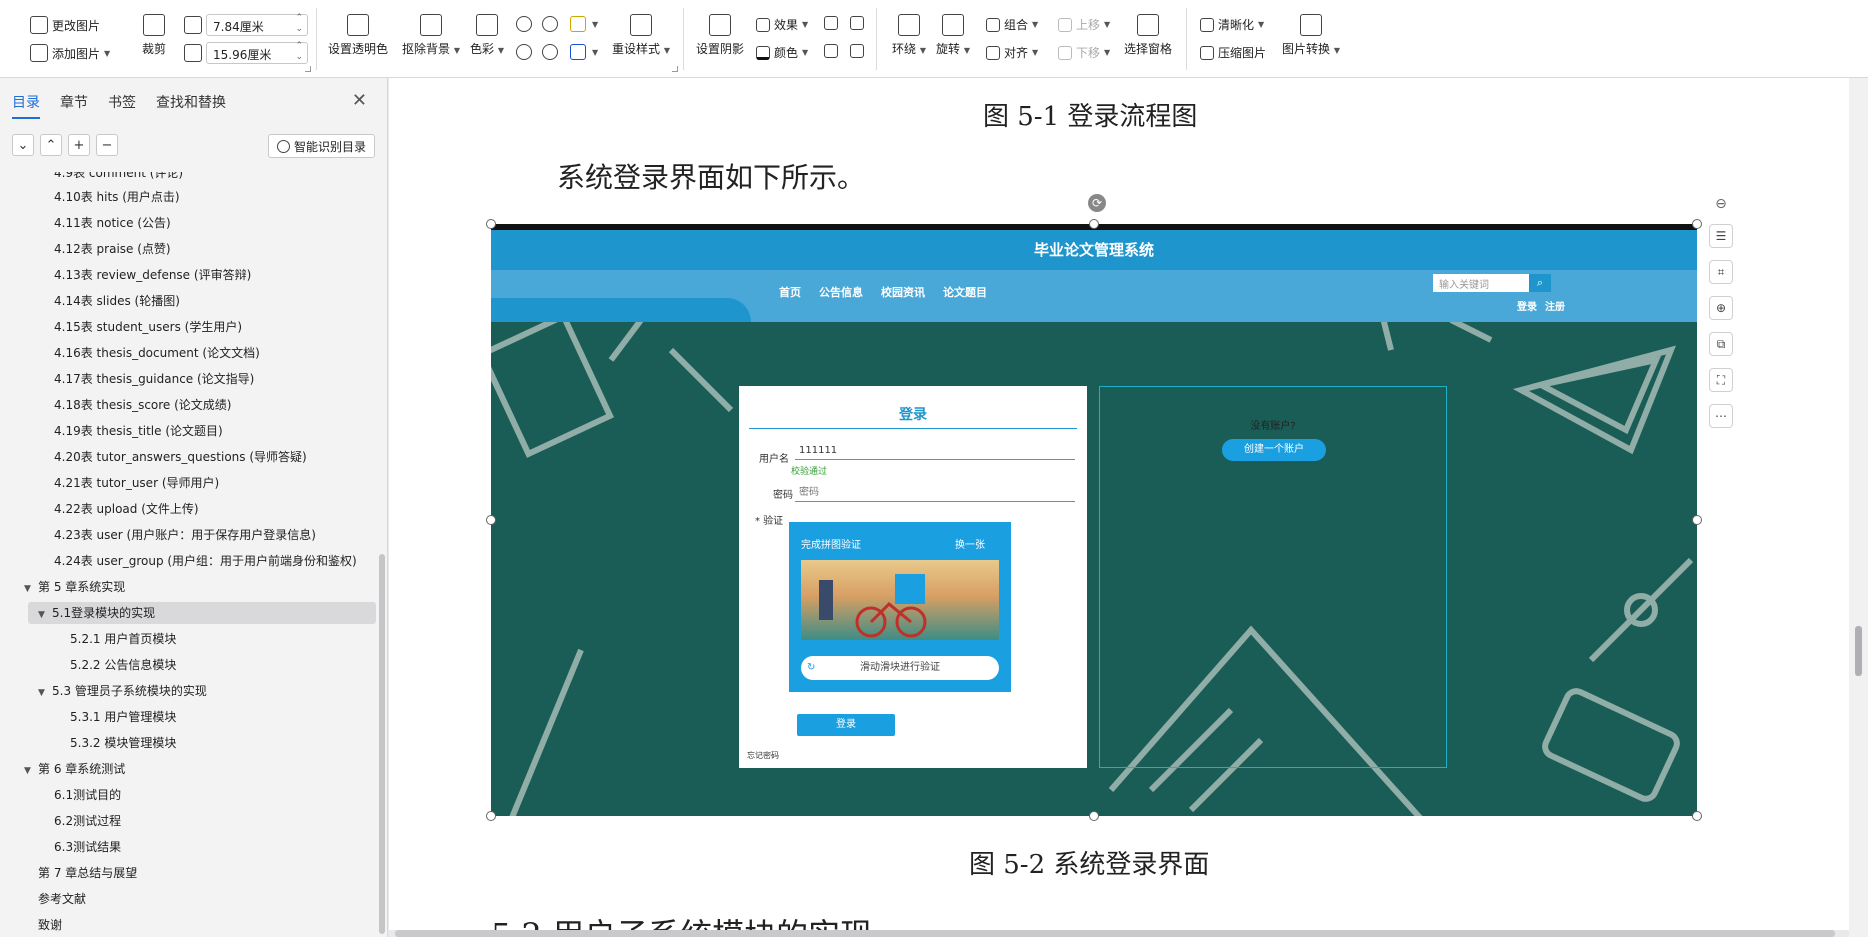 Image resolution: width=1868 pixels, height=937 pixels. Describe the element at coordinates (431, 35) in the screenshot. I see `remove-background-button: 抠除背景 ▼` at that location.